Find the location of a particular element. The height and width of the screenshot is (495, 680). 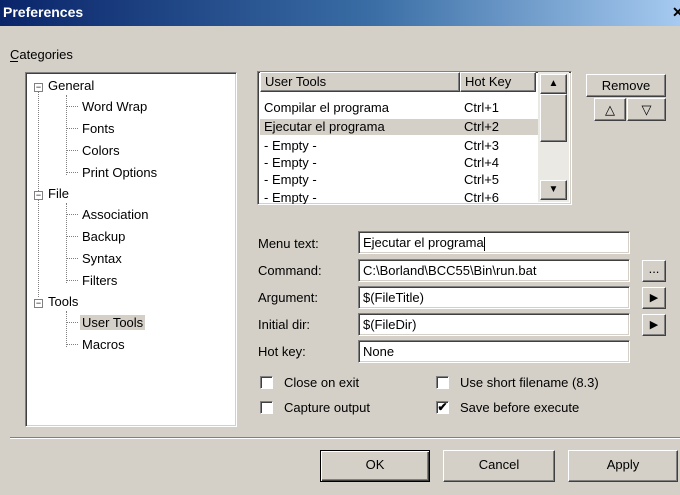

tool-hotkey: Ctrl+2 is located at coordinates (482, 126).